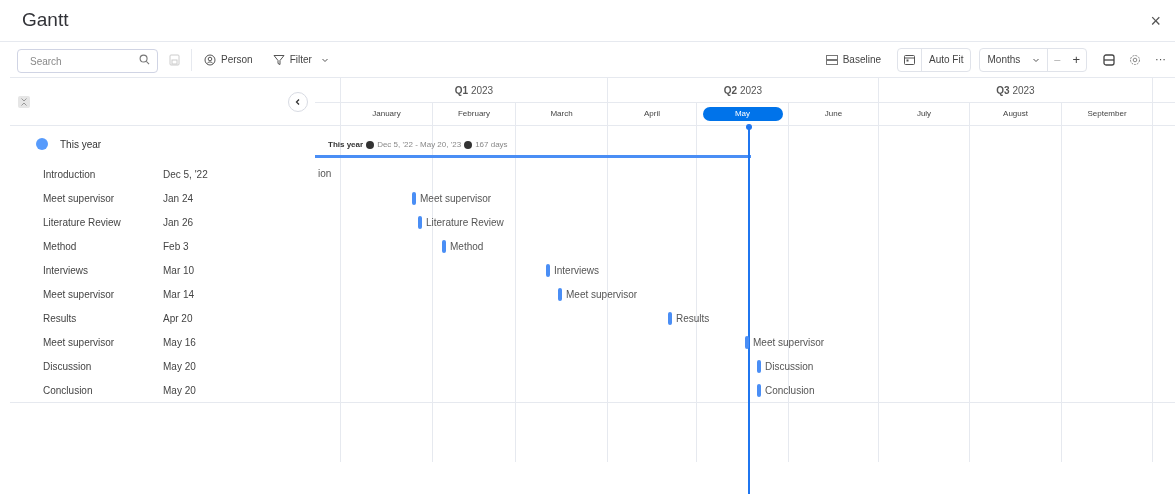  Describe the element at coordinates (325, 174) in the screenshot. I see `task-bar-label: ion` at that location.